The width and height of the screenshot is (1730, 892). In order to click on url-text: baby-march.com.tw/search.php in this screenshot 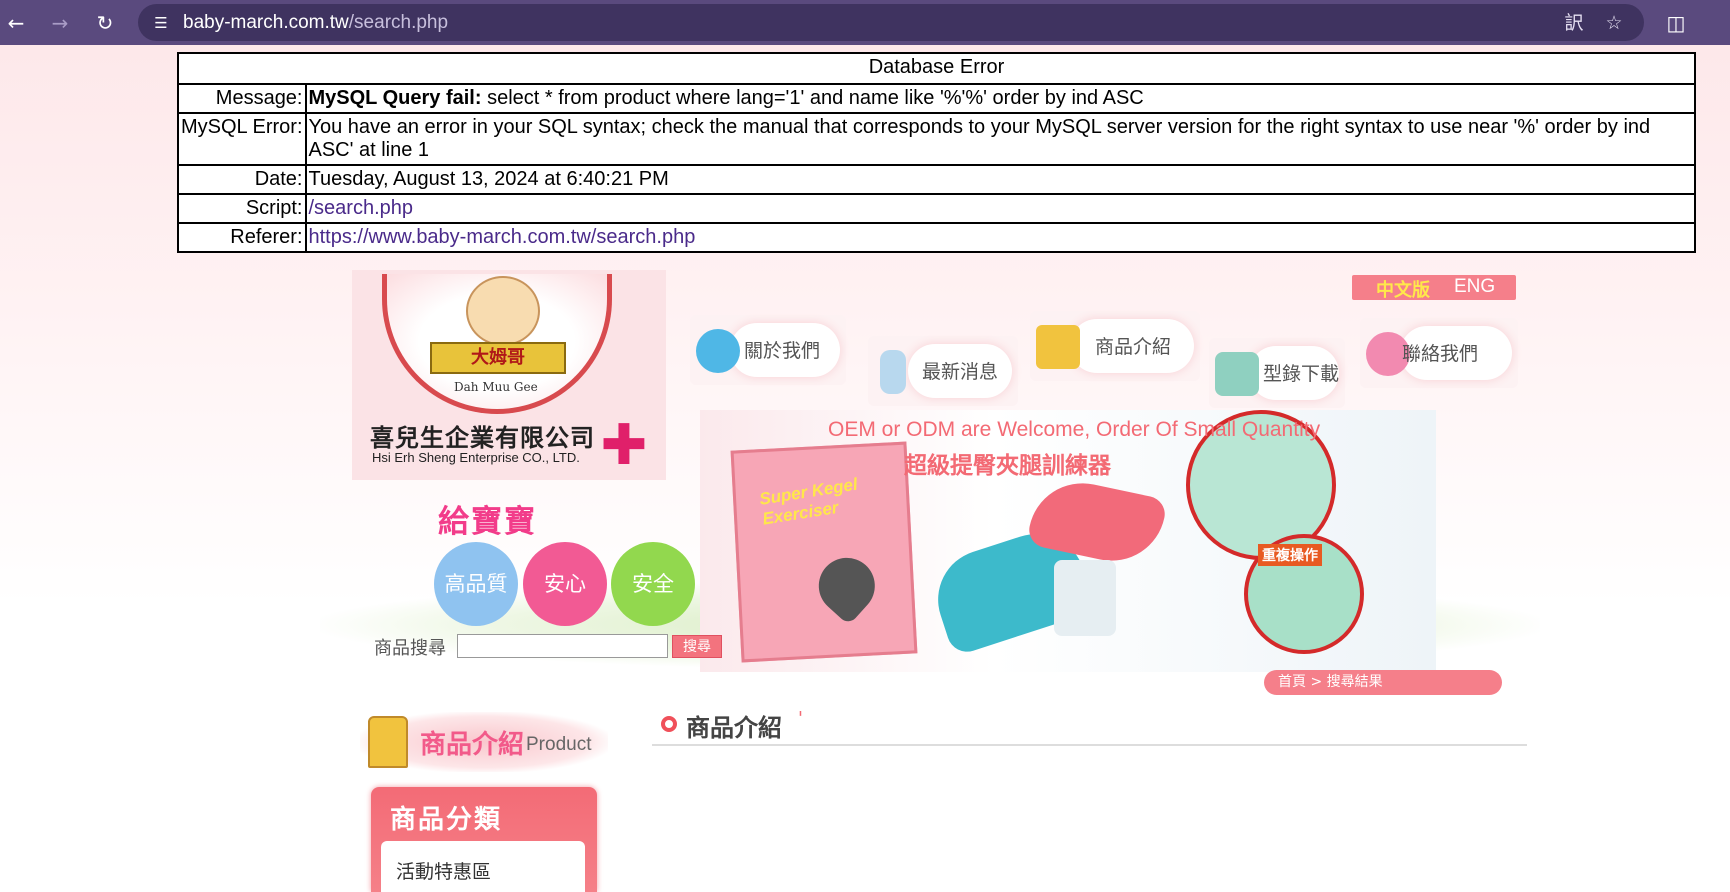, I will do `click(315, 23)`.